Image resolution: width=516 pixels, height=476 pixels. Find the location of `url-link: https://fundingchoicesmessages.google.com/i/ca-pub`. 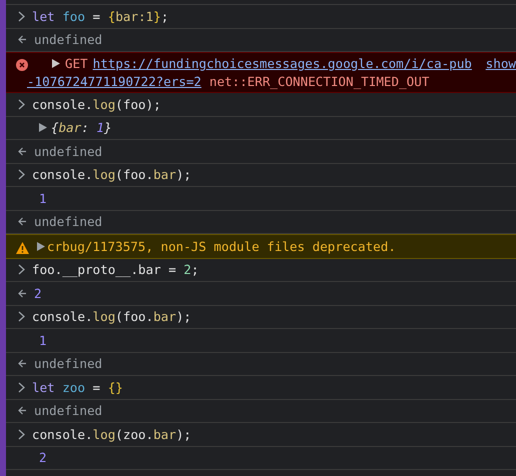

url-link: https://fundingchoicesmessages.google.com/i/ca-pub is located at coordinates (282, 63).